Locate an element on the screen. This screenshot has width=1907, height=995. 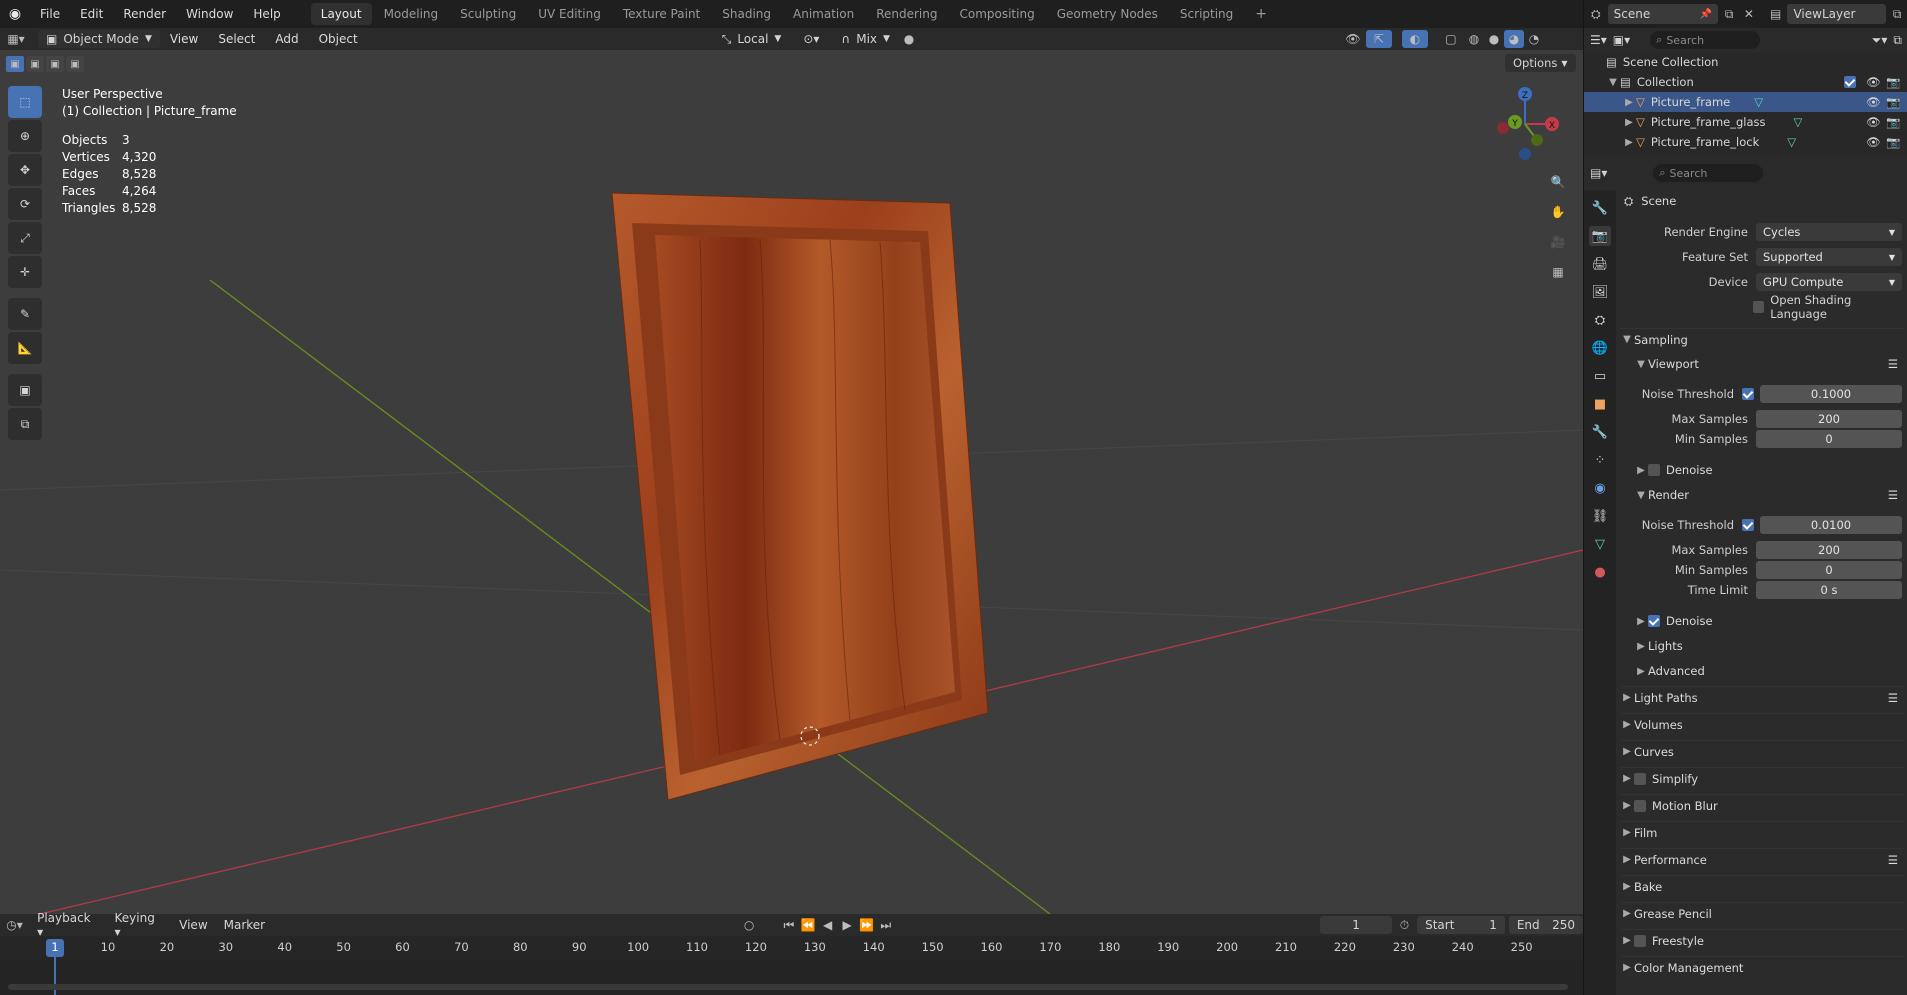
pivot-dropdown: ⊙▾ is located at coordinates (811, 39).